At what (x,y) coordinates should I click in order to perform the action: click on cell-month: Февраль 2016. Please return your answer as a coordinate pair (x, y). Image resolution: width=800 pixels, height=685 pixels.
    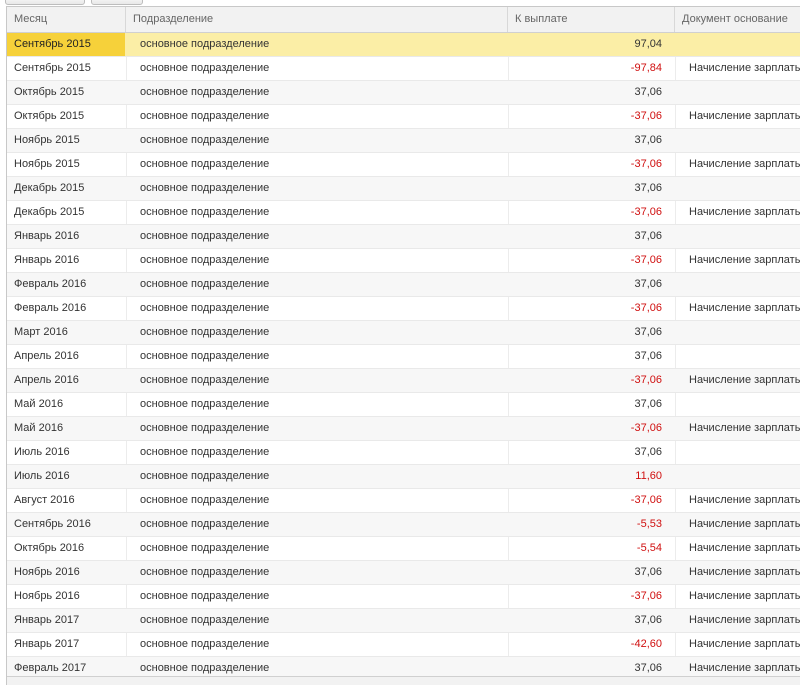
    Looking at the image, I should click on (66, 308).